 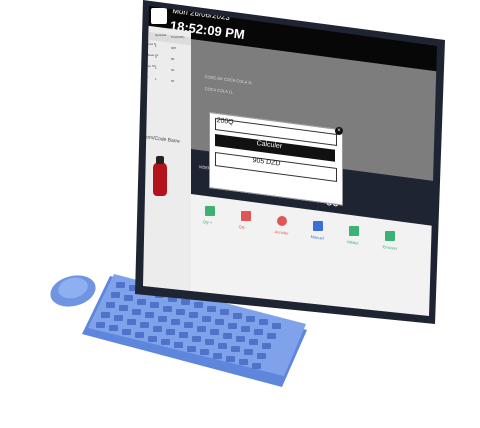 What do you see at coordinates (178, 37) in the screenshot?
I see `column-header: Prix(DZD)` at bounding box center [178, 37].